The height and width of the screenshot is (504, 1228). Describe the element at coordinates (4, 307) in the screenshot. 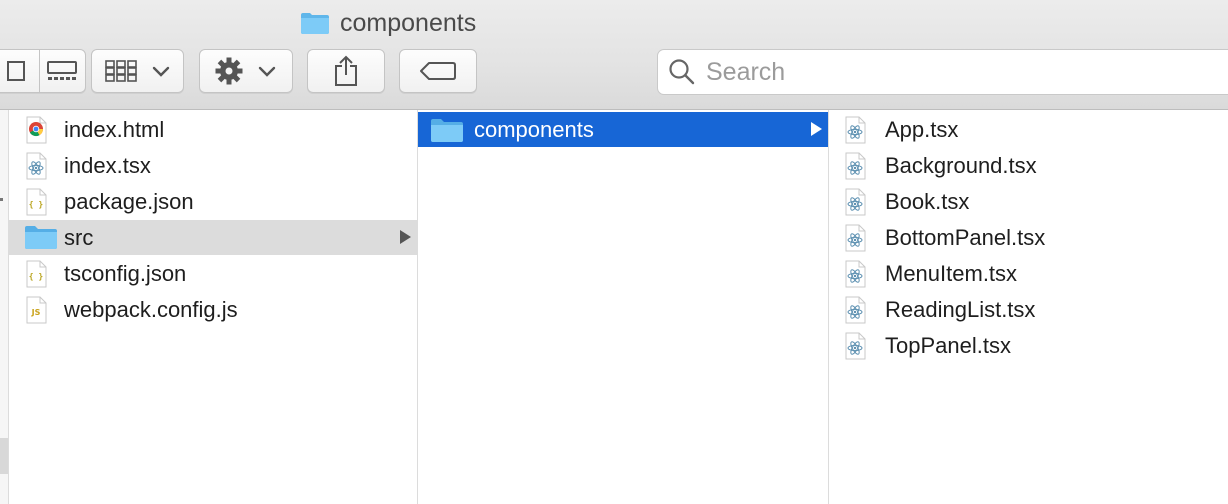

I see `previous-column-edge` at that location.